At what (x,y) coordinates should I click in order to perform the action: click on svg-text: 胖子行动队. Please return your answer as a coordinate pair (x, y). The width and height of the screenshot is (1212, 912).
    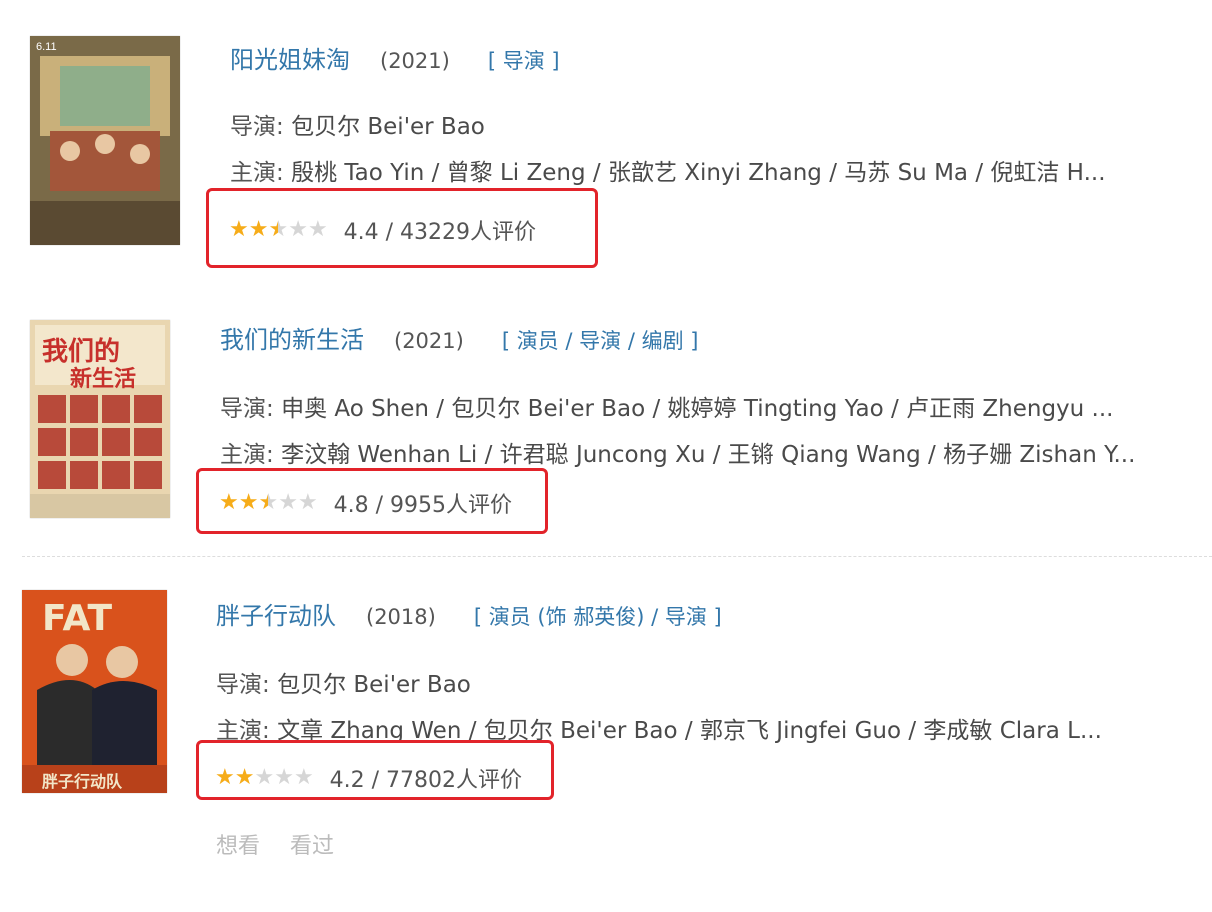
    Looking at the image, I should click on (82, 781).